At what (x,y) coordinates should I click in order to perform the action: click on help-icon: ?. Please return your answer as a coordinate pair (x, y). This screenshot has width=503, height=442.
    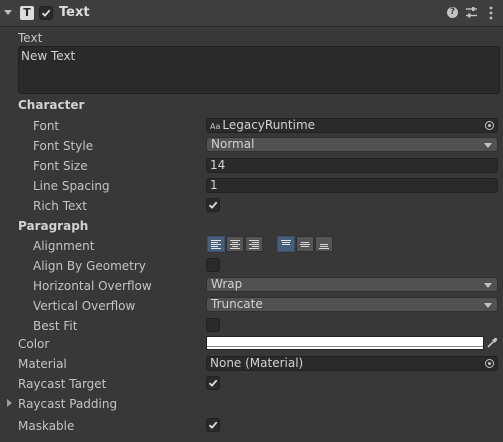
    Looking at the image, I should click on (452, 12).